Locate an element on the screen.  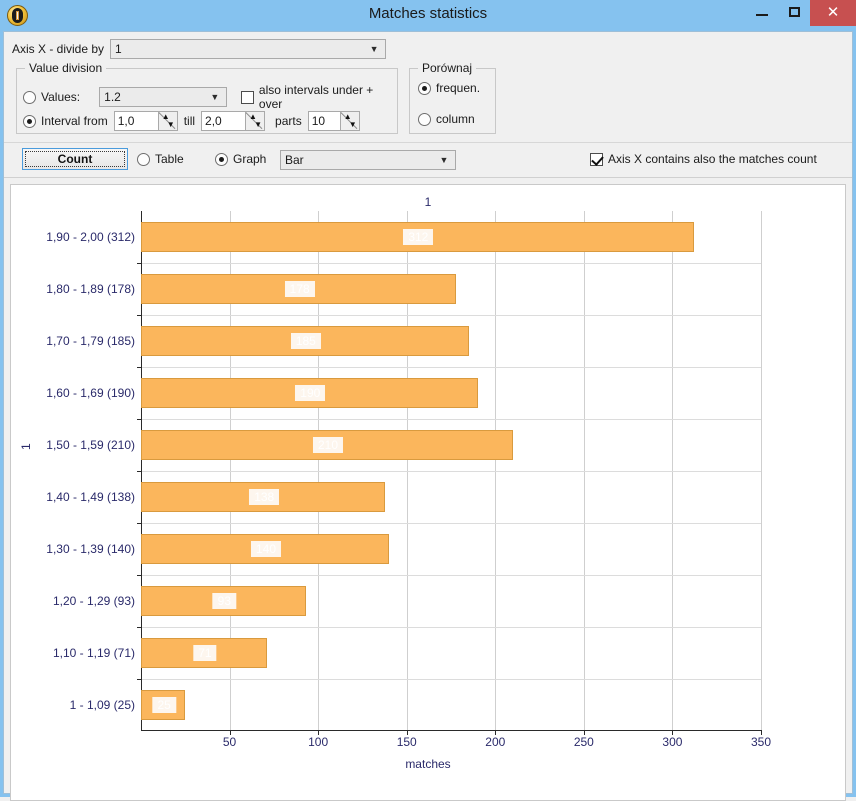
bar-value-label: 210 is located at coordinates (328, 445).